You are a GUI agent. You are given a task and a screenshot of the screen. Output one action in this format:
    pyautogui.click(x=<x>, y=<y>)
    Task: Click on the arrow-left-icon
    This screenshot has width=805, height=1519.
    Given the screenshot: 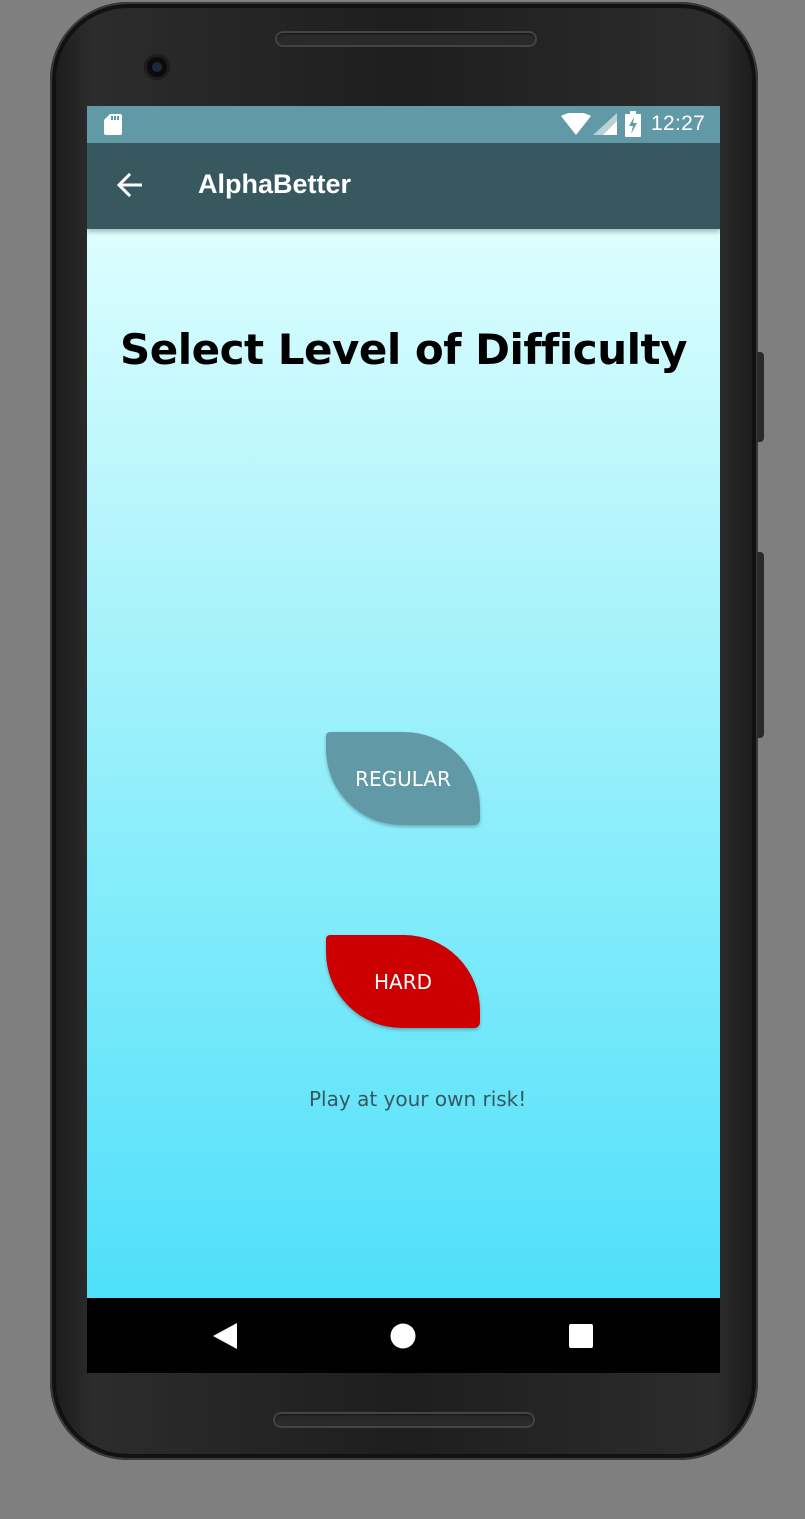 What is the action you would take?
    pyautogui.click(x=129, y=185)
    